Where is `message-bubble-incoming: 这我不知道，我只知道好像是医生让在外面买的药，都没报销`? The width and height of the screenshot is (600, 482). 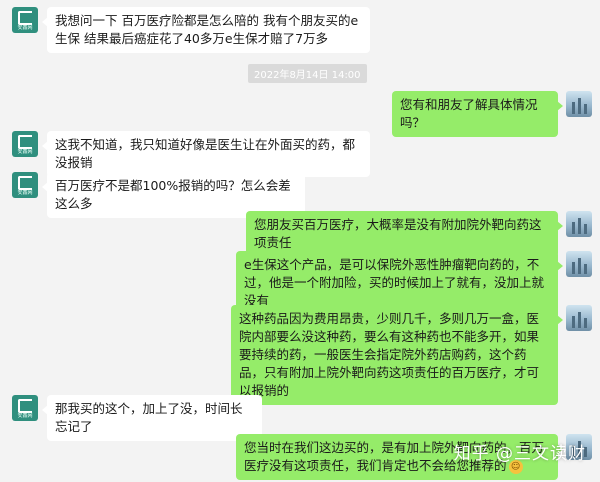 message-bubble-incoming: 这我不知道，我只知道好像是医生让在外面买的药，都没报销 is located at coordinates (206, 154).